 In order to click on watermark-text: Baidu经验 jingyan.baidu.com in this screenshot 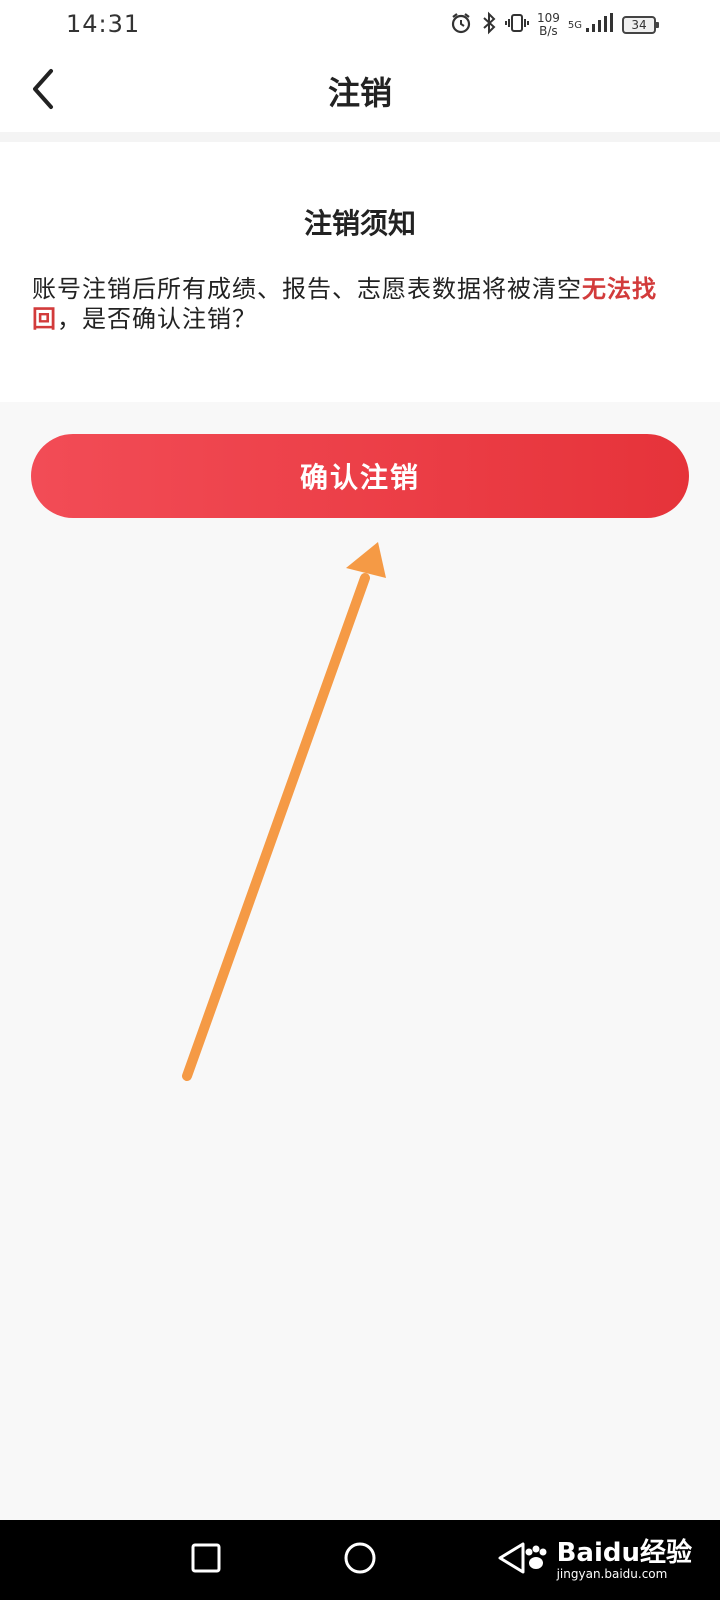, I will do `click(624, 1560)`.